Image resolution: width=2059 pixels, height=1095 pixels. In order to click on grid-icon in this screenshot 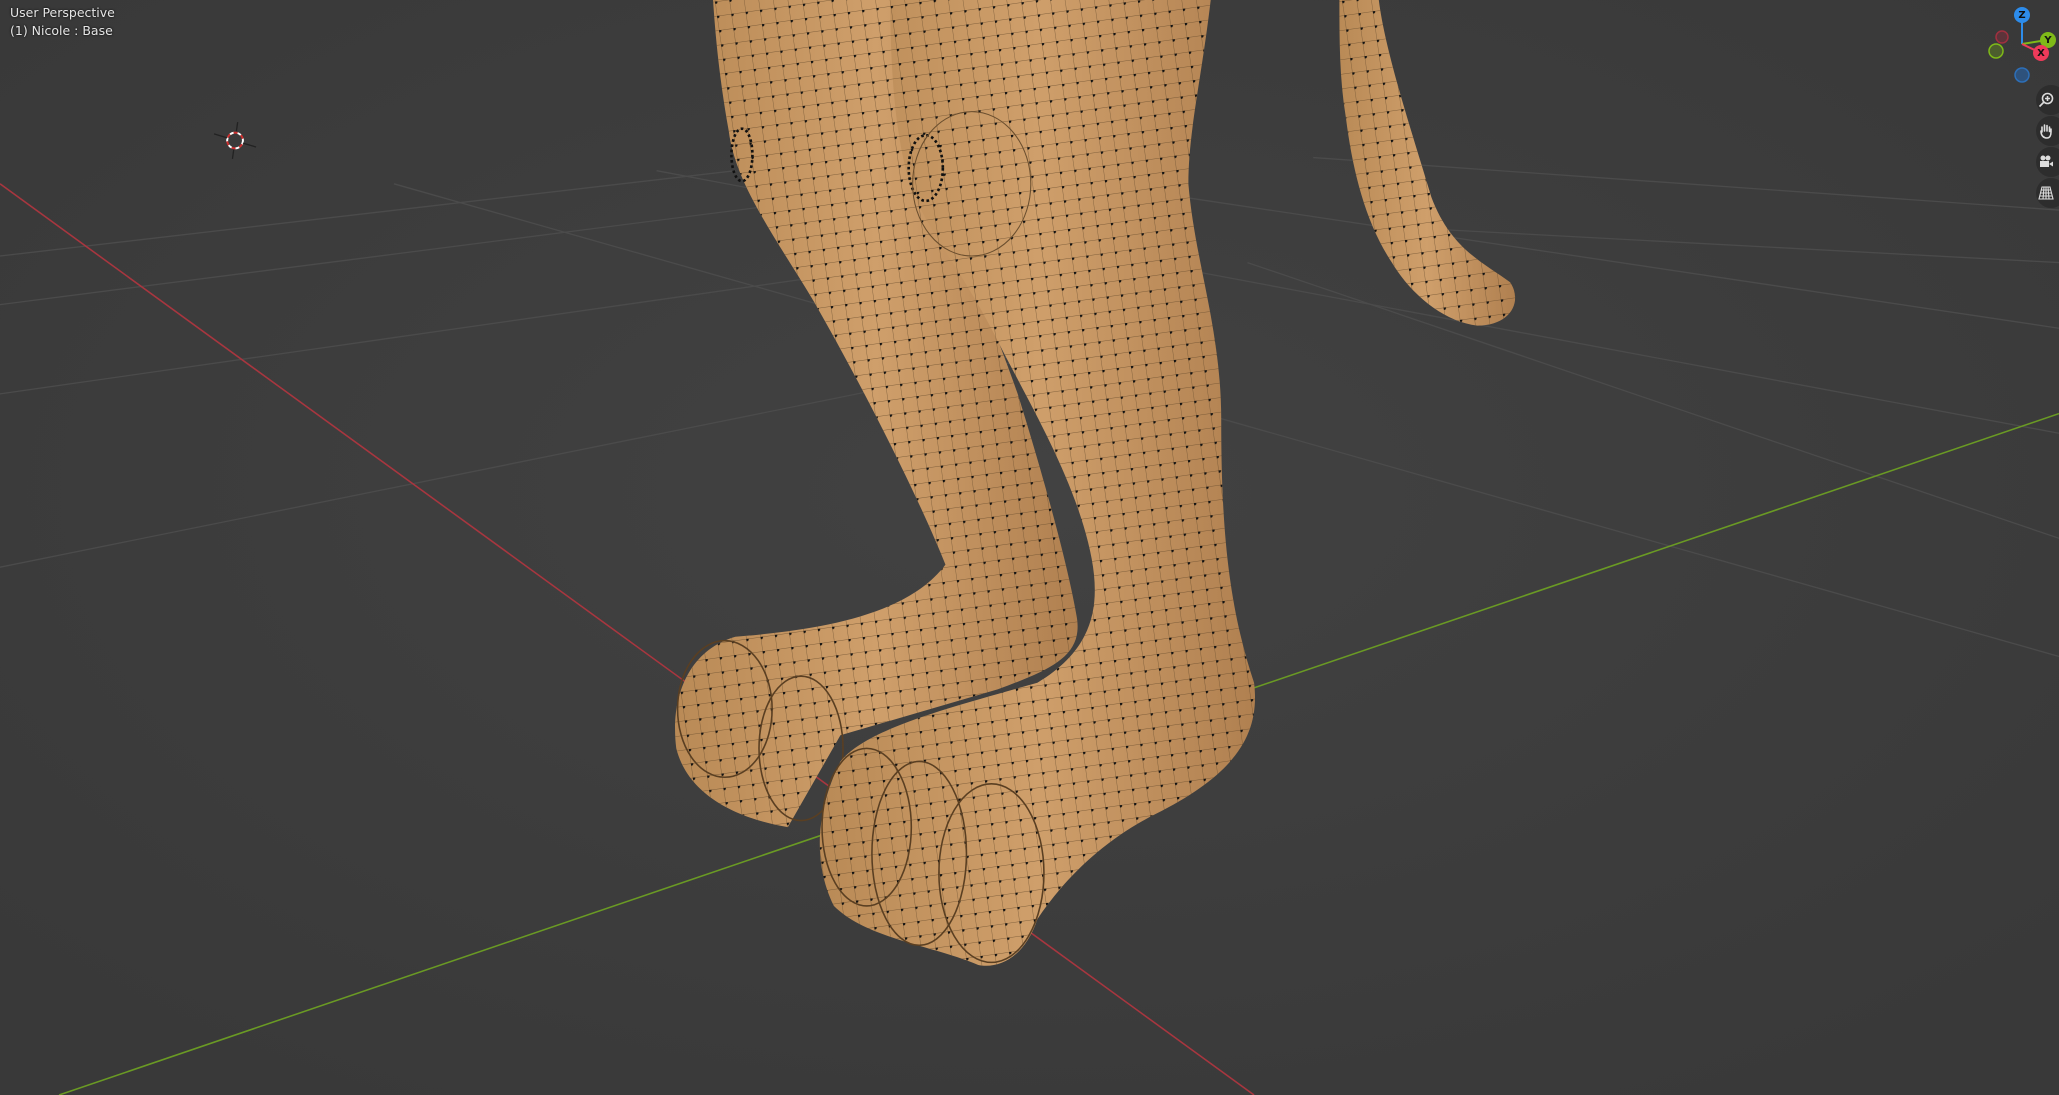, I will do `click(2046, 193)`.